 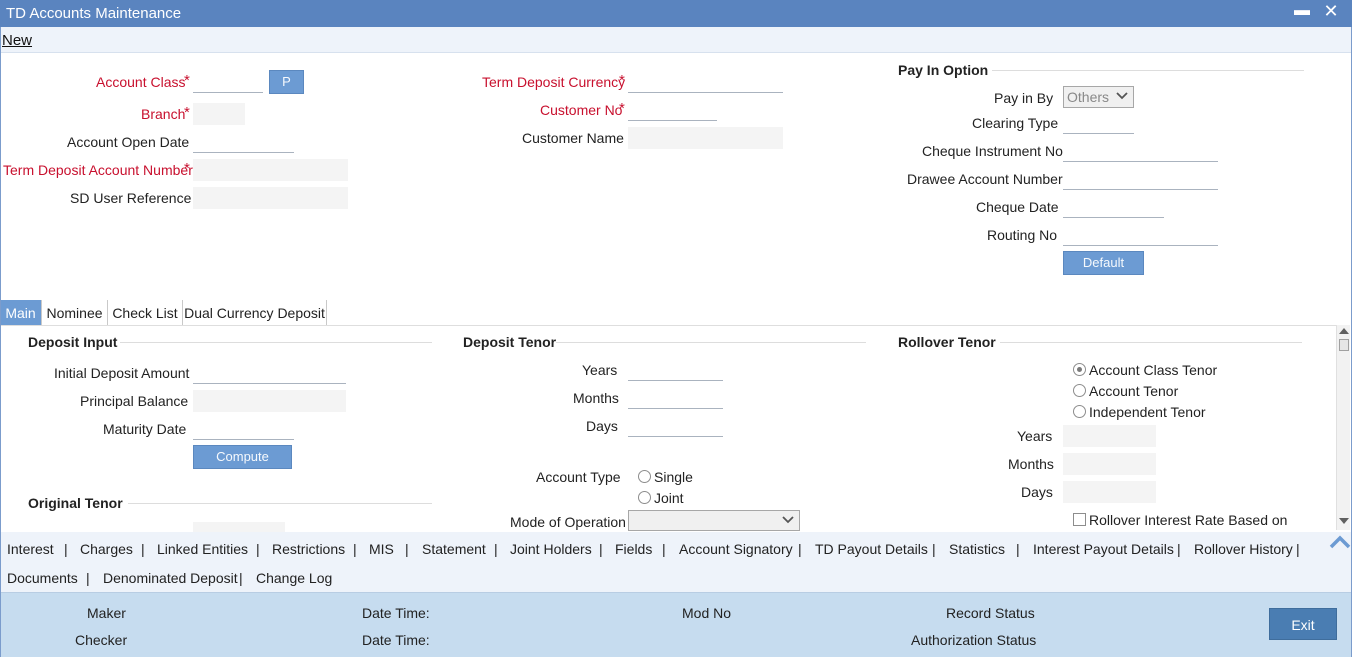 I want to click on pay-in-by-select: Others, so click(x=1098, y=97).